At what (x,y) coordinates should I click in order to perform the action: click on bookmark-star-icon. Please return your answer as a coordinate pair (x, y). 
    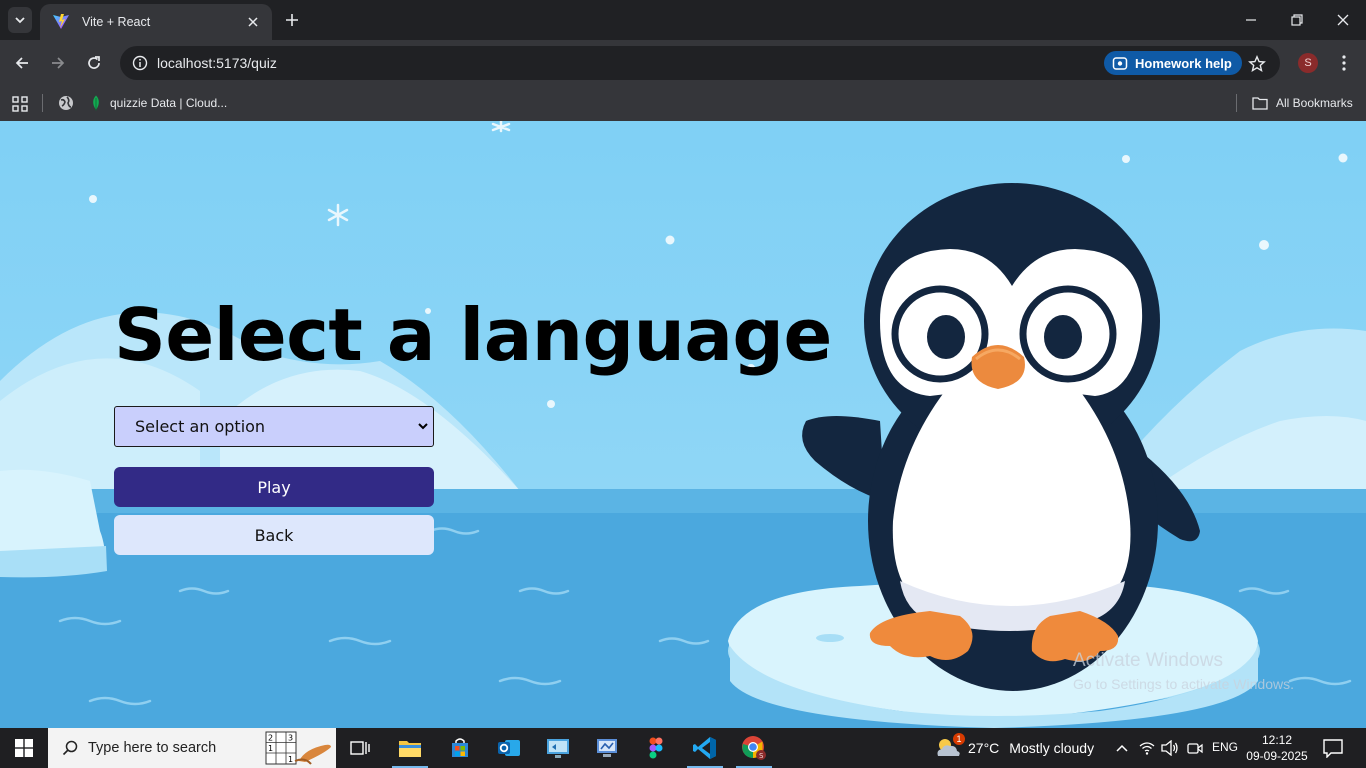
    Looking at the image, I should click on (1257, 64).